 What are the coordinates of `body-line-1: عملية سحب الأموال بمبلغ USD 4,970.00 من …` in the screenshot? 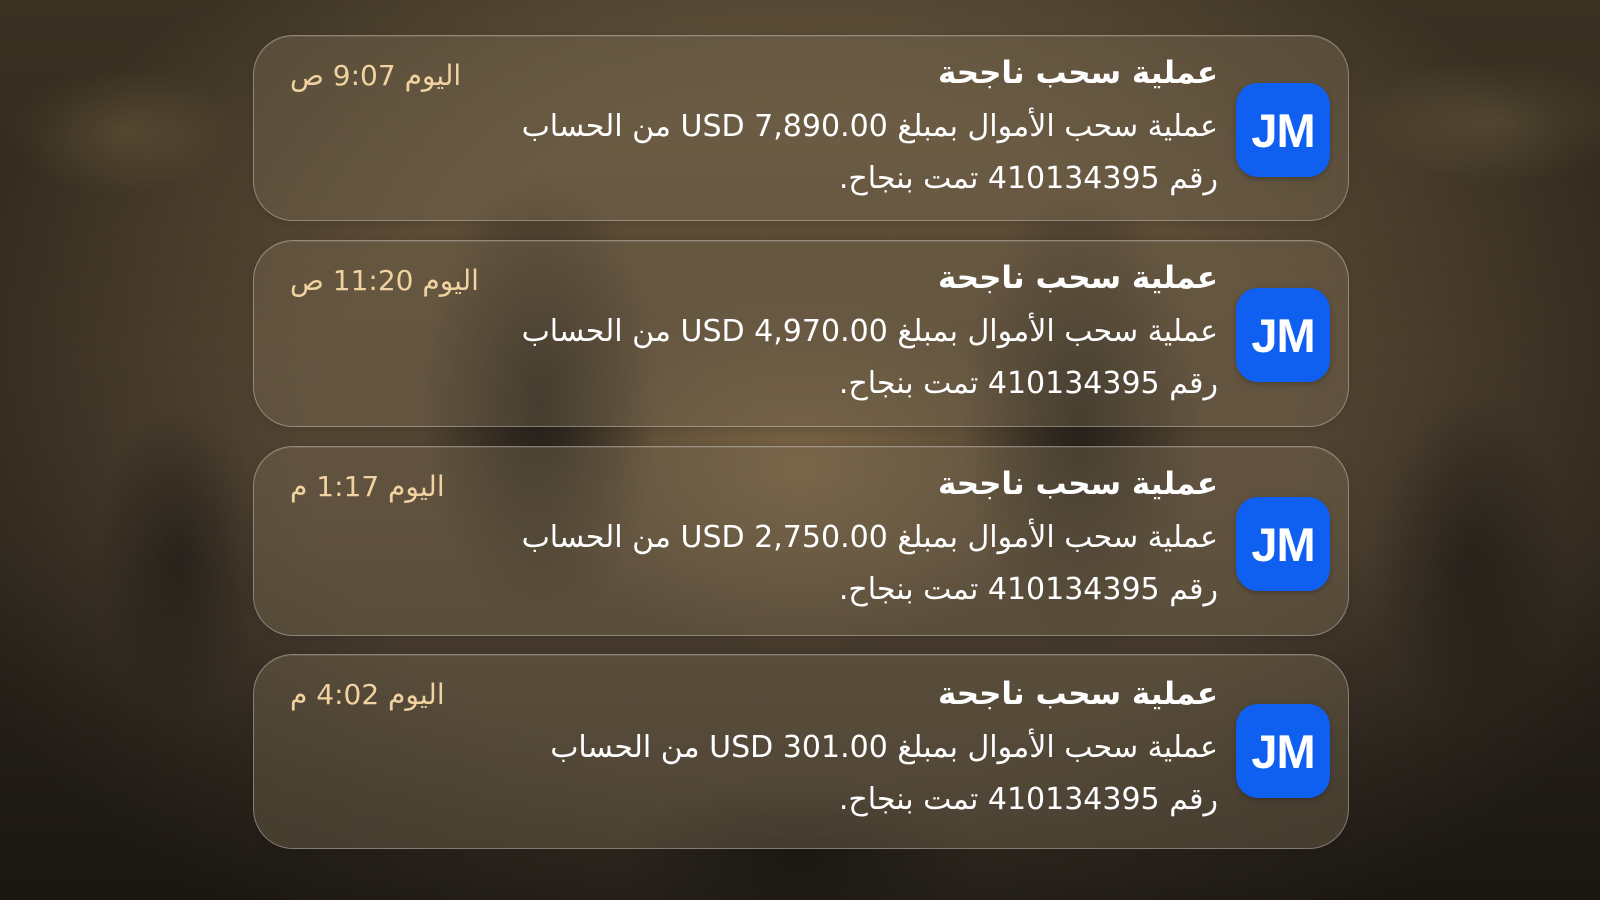 It's located at (758, 332).